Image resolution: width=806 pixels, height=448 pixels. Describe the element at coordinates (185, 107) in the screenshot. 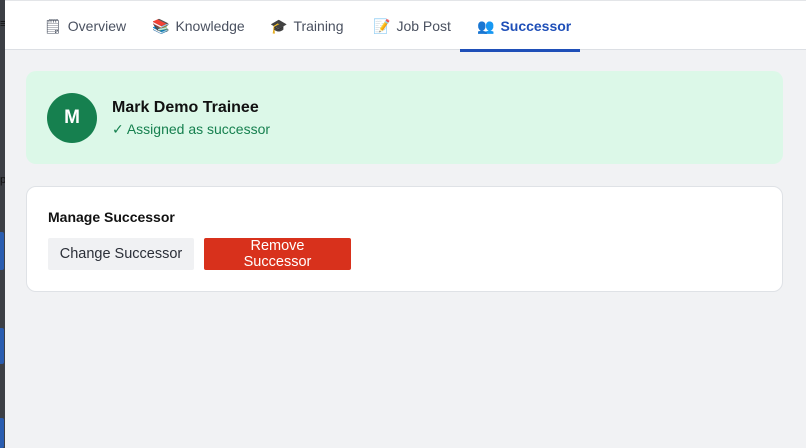

I see `successor-name: Mark Demo Trainee` at that location.